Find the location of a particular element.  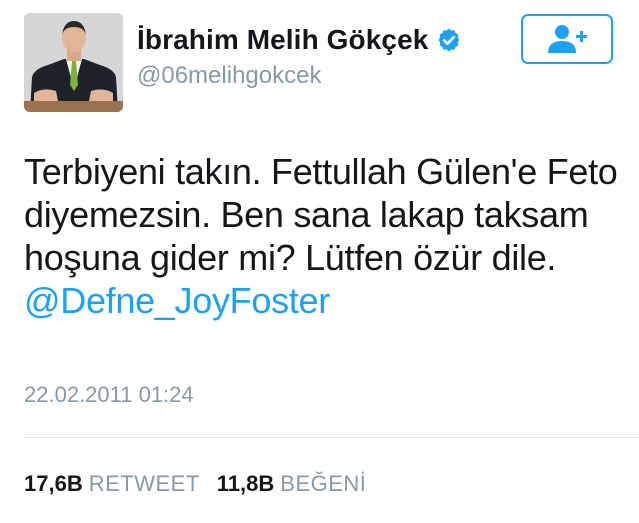

mention-link: @Defne_JoyFoster is located at coordinates (177, 300).